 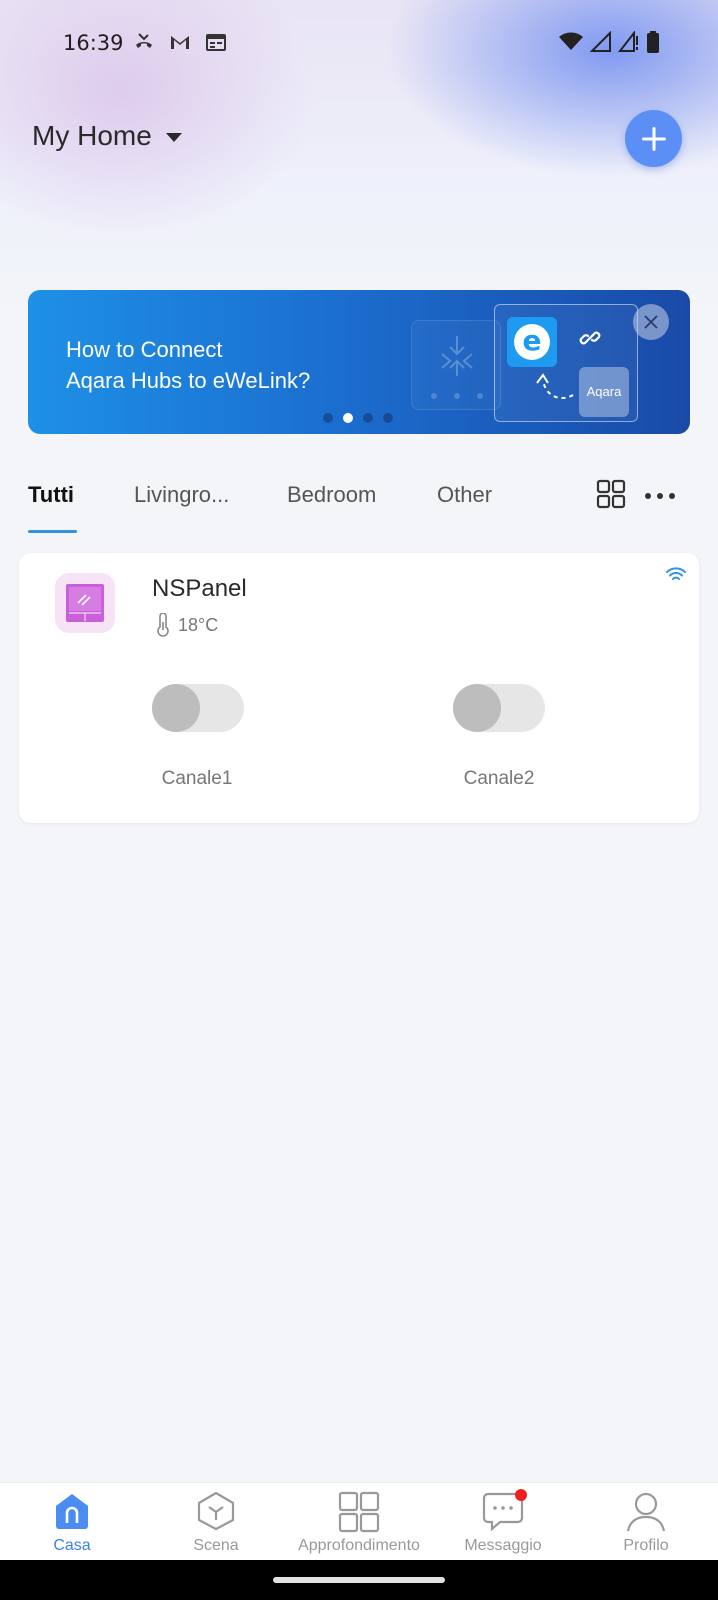 What do you see at coordinates (163, 625) in the screenshot?
I see `thermometer-icon` at bounding box center [163, 625].